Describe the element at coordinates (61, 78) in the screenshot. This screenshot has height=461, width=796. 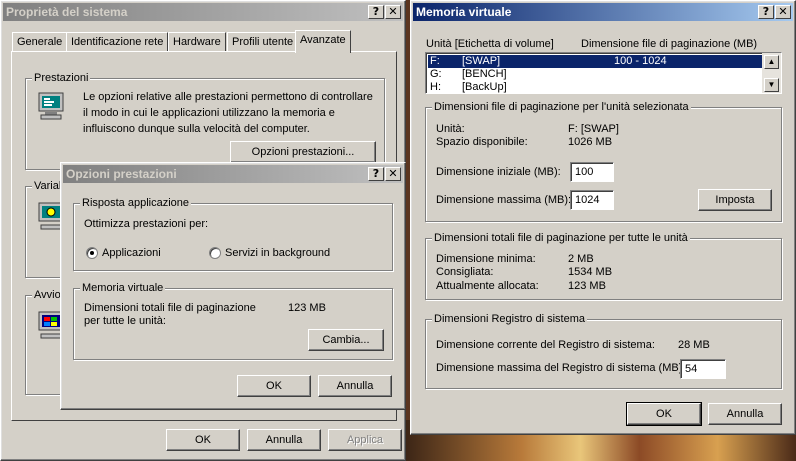
I see `group-title: Prestazioni` at that location.